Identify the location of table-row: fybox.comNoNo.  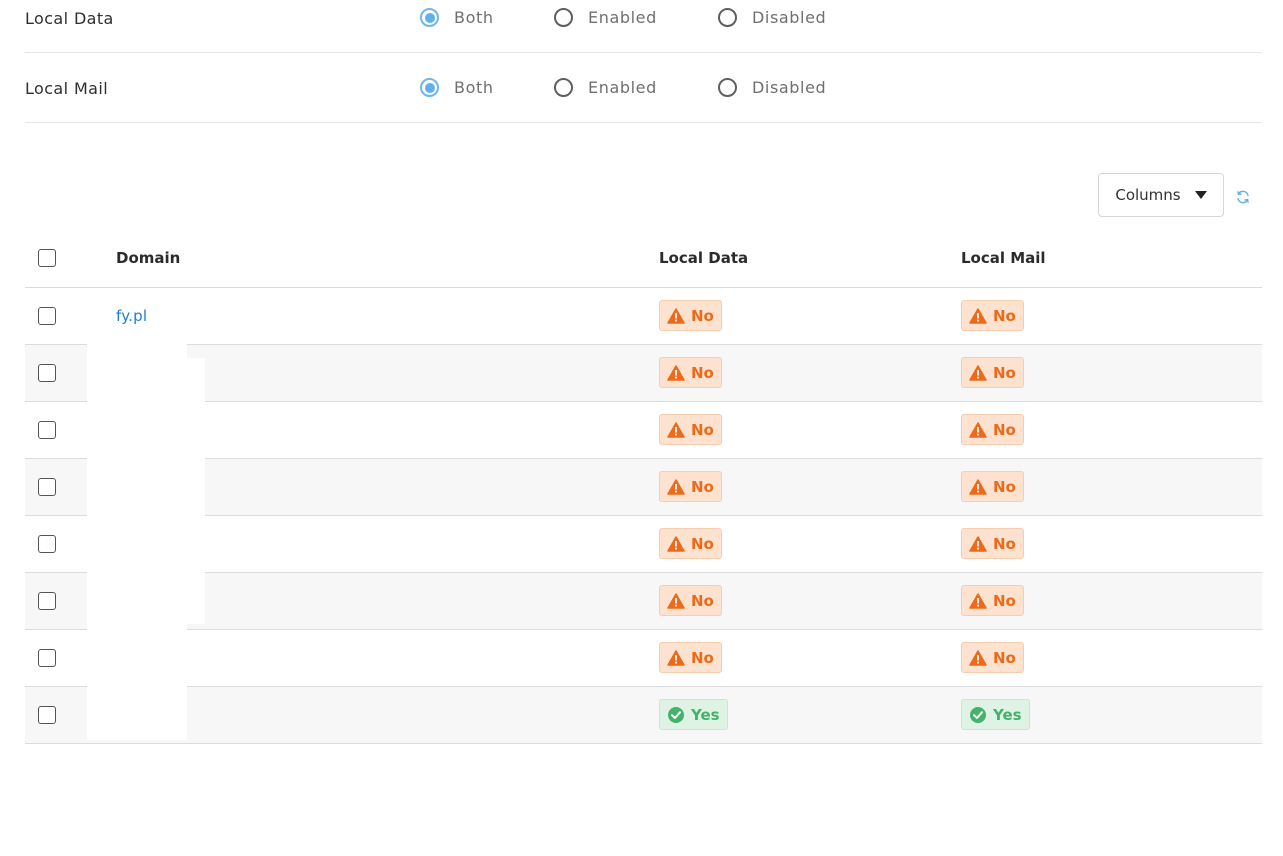
(643, 544).